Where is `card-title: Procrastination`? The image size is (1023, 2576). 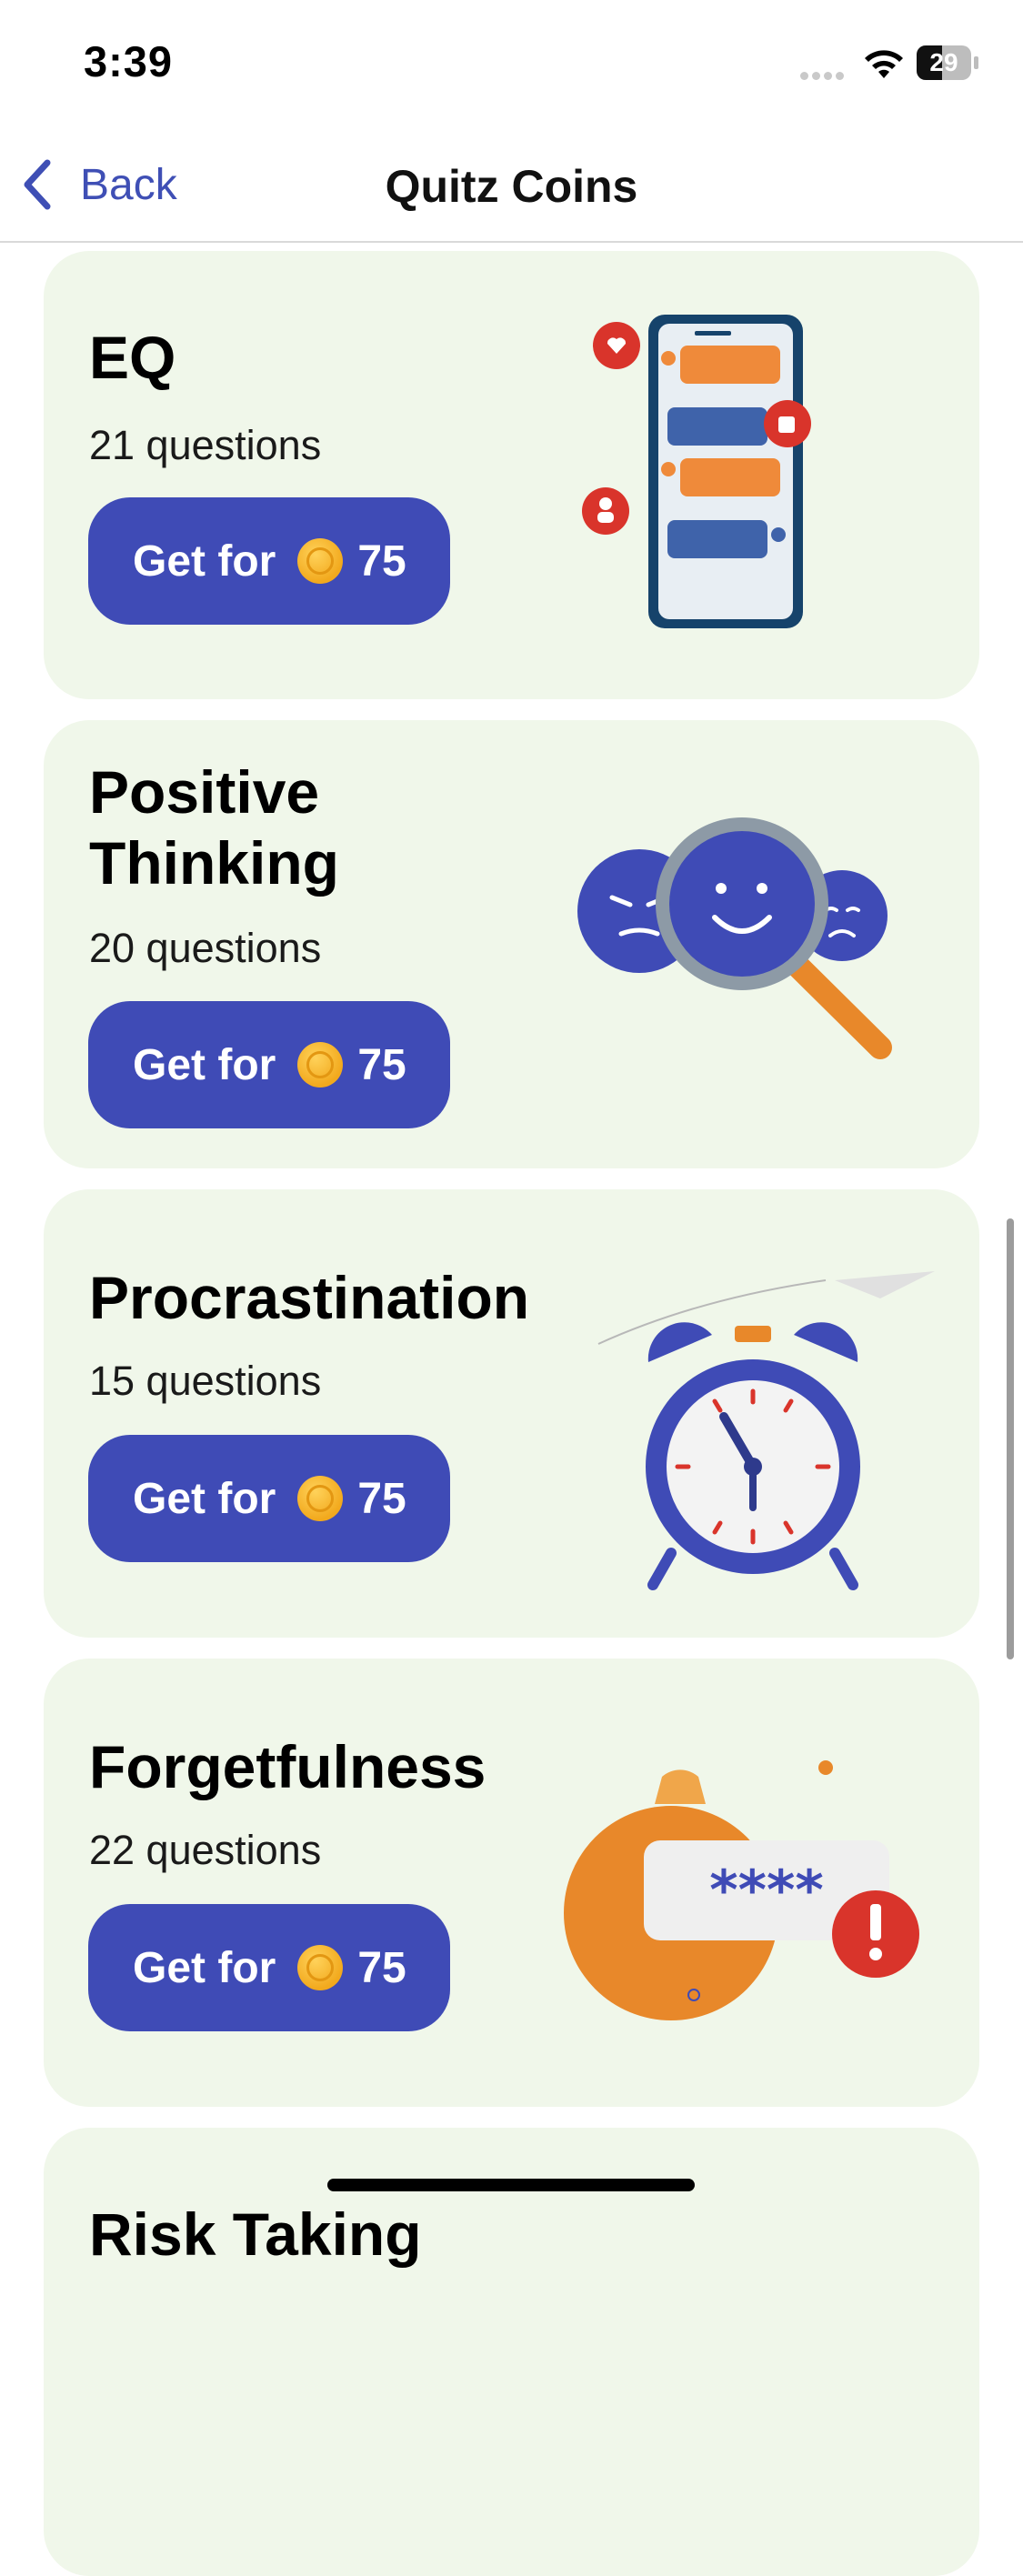
card-title: Procrastination is located at coordinates (309, 1298).